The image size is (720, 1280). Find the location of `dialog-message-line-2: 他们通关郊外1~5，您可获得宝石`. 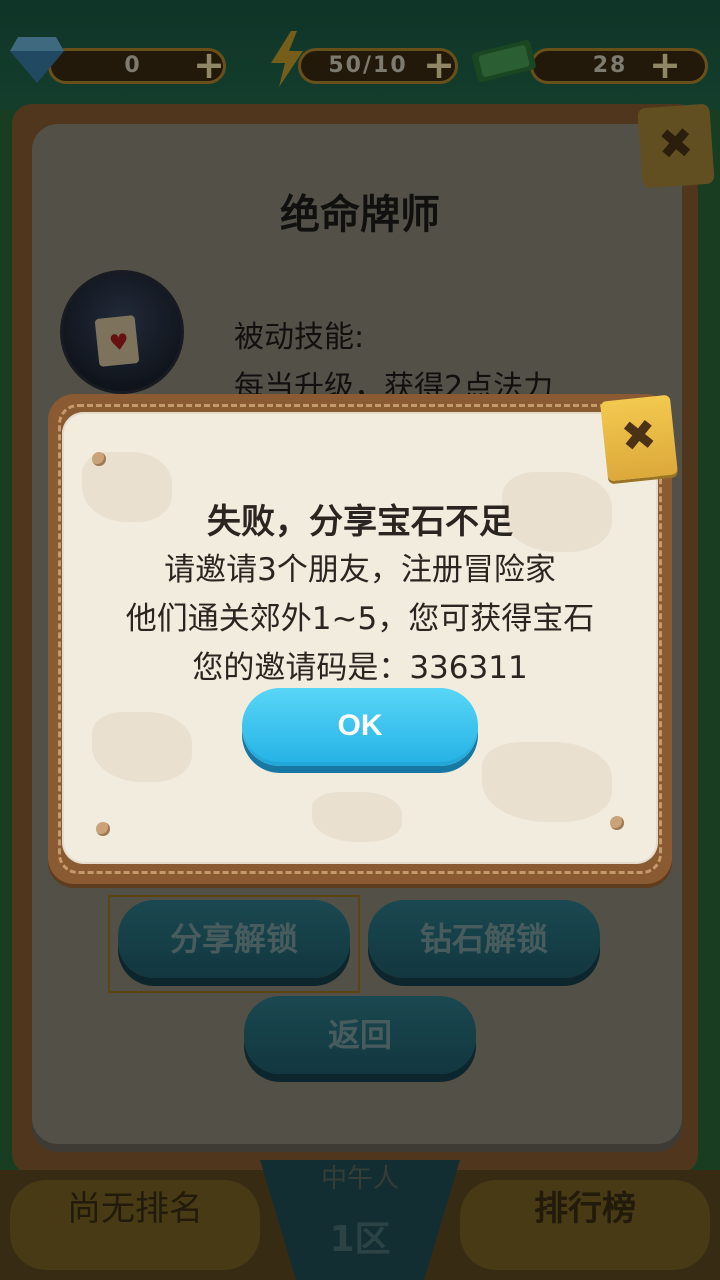

dialog-message-line-2: 他们通关郊外1~5，您可获得宝石 is located at coordinates (360, 619).